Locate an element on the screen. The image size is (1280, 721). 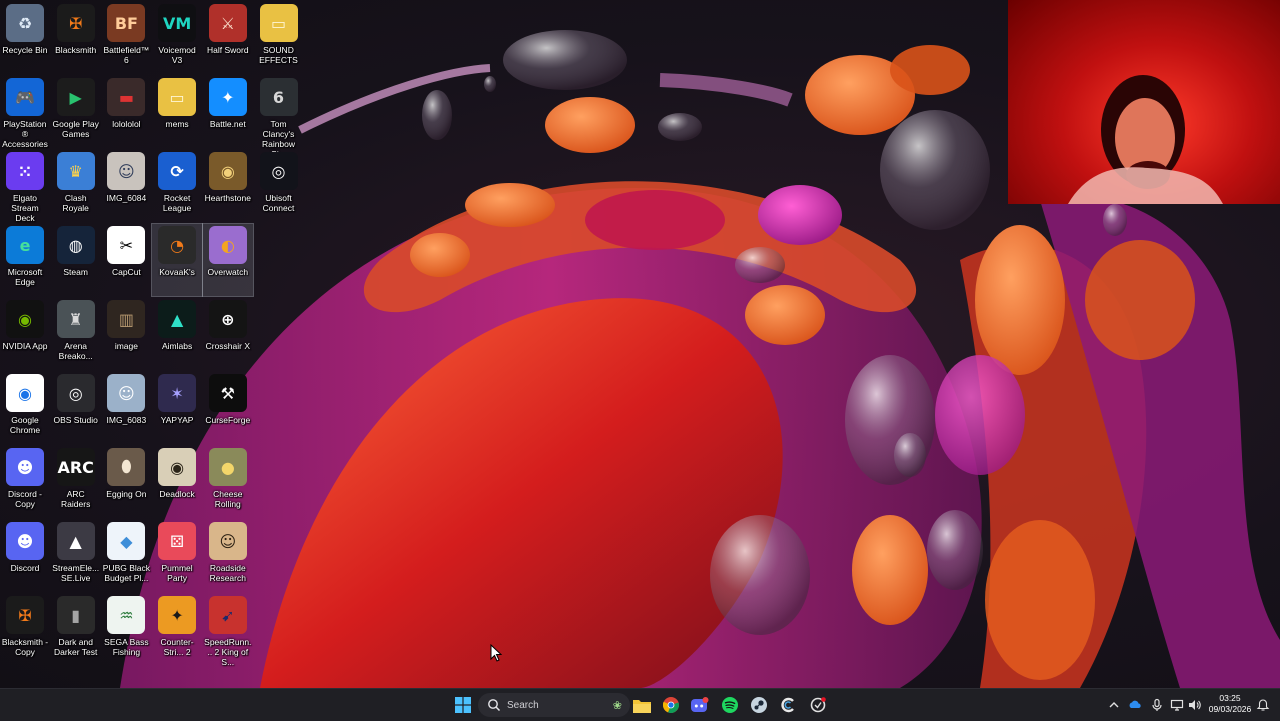
desktop-icon-rocket-league: ⟳ Rocket League is located at coordinates (177, 186).